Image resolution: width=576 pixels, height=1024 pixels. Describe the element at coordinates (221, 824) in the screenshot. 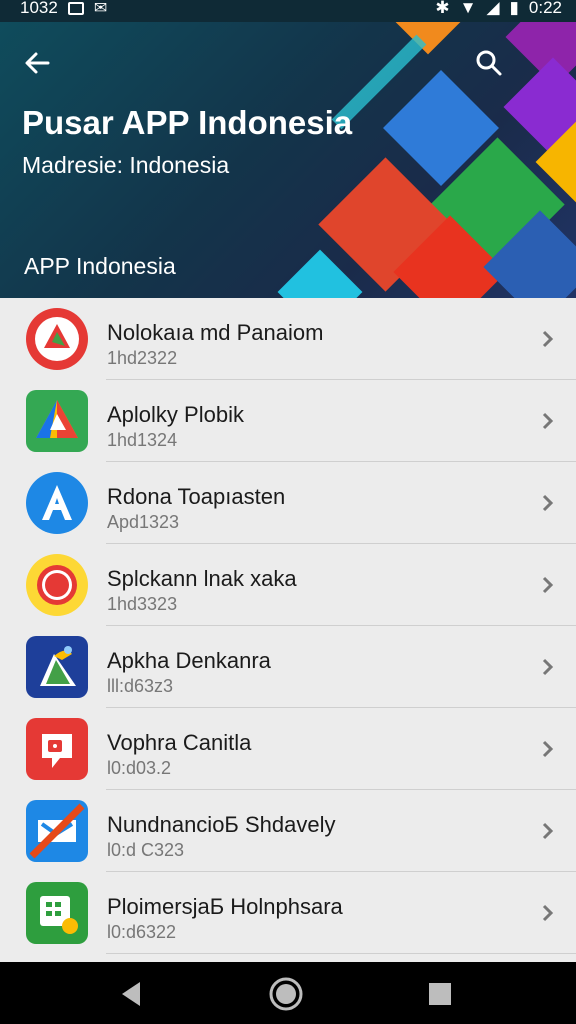

I see `app-name: NundnancioБ Shdavely` at that location.